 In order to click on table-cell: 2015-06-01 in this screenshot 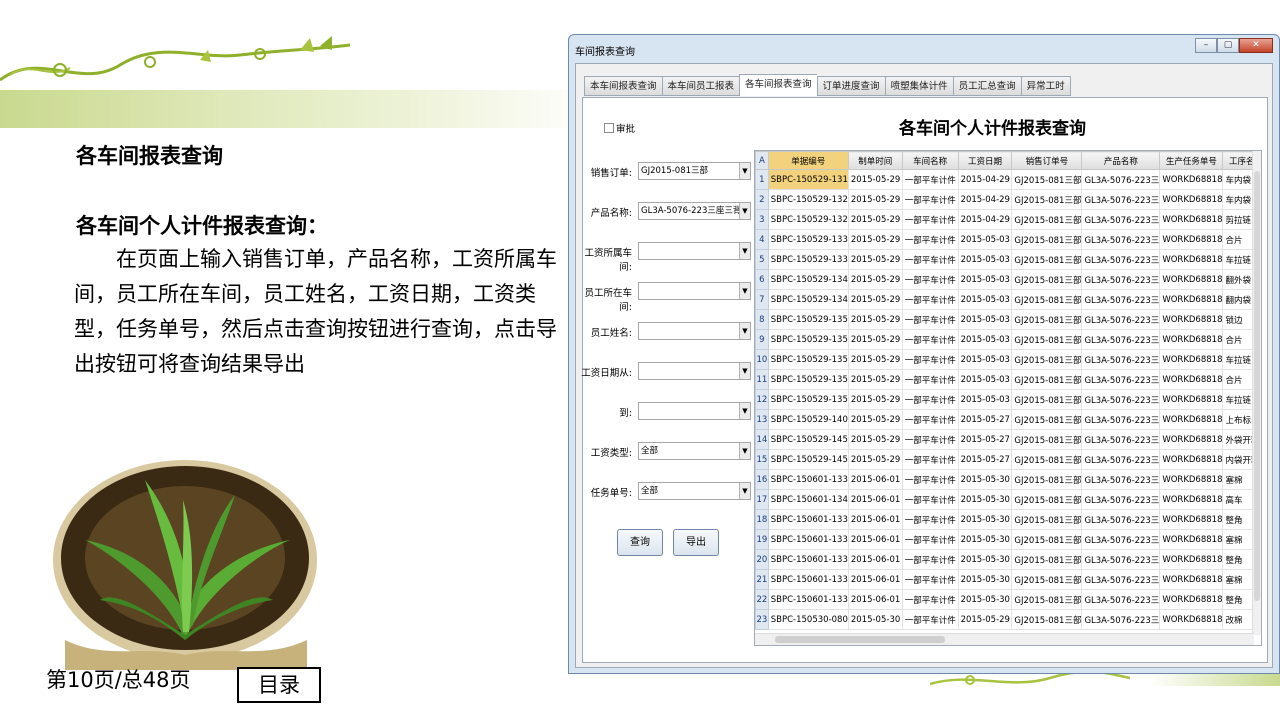, I will do `click(875, 479)`.